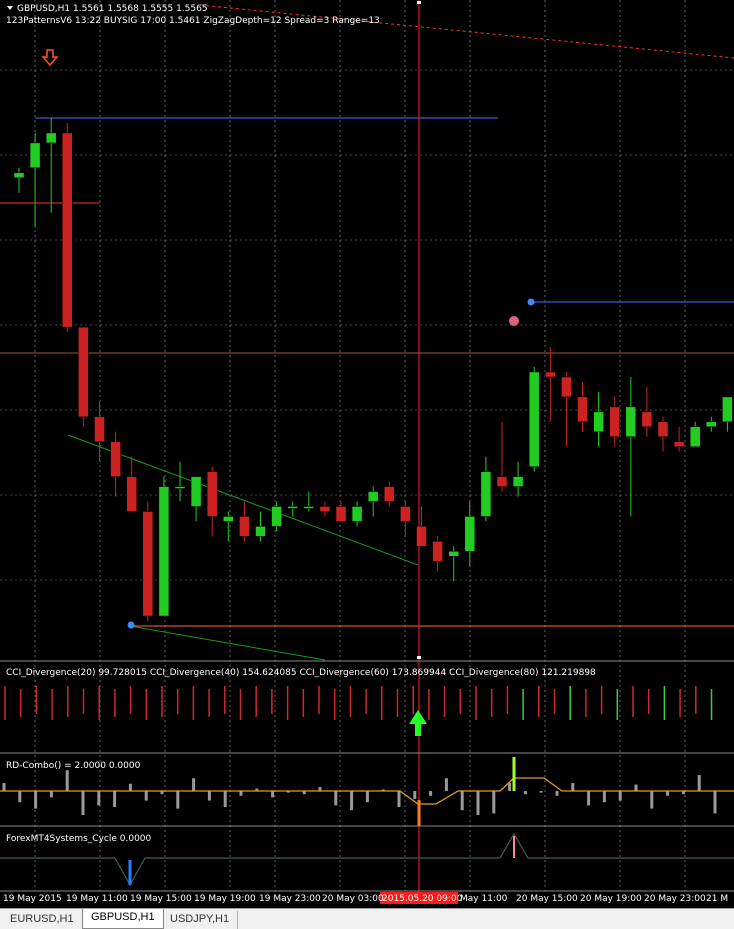 This screenshot has height=929, width=734. I want to click on pattern-dot, so click(514, 321).